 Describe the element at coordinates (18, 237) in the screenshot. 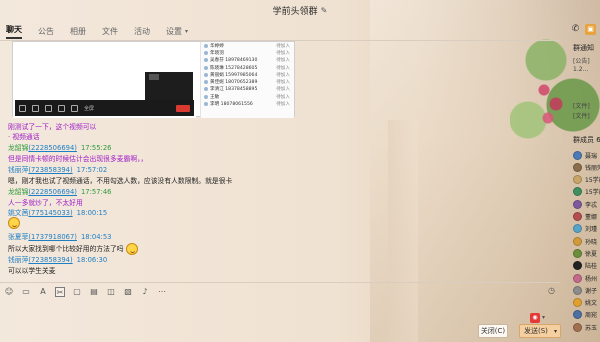

I see `sender-nick: 张夏菲` at that location.